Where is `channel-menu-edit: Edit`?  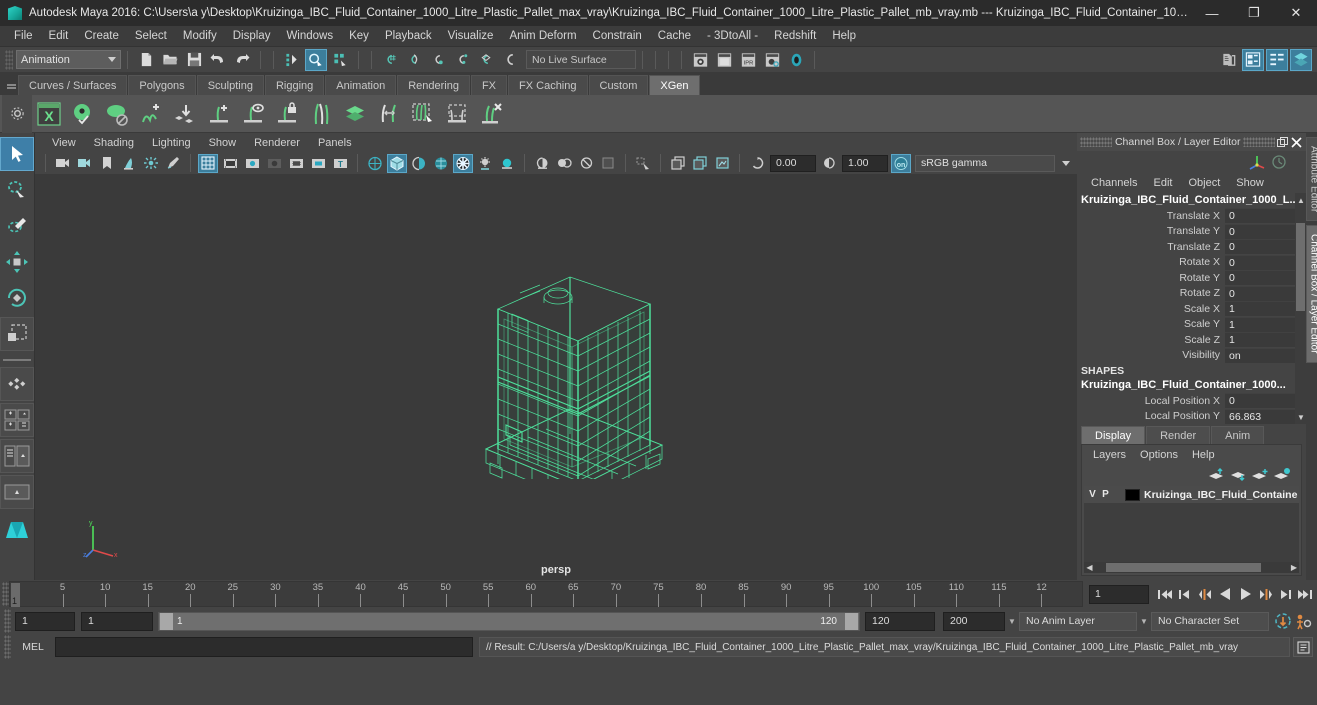
channel-menu-edit: Edit is located at coordinates (1162, 183).